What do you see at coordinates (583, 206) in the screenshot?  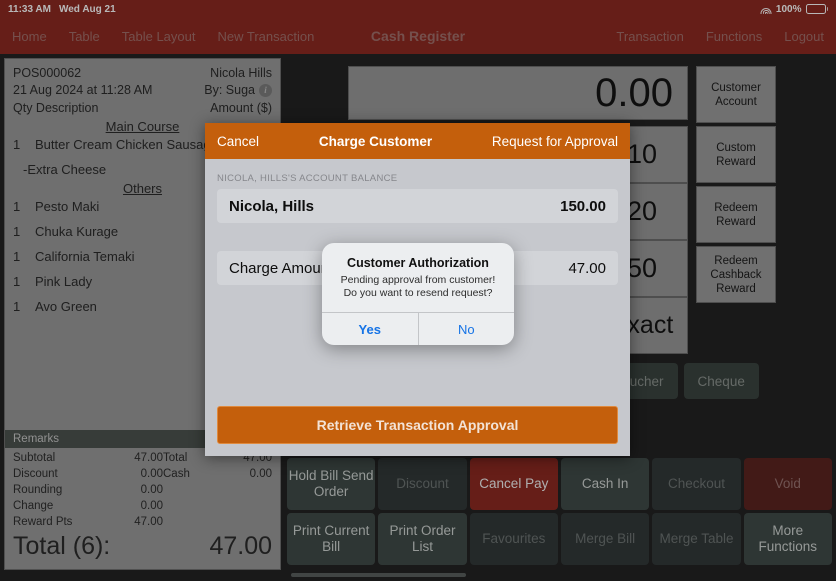 I see `account-balance-value: 150.00` at bounding box center [583, 206].